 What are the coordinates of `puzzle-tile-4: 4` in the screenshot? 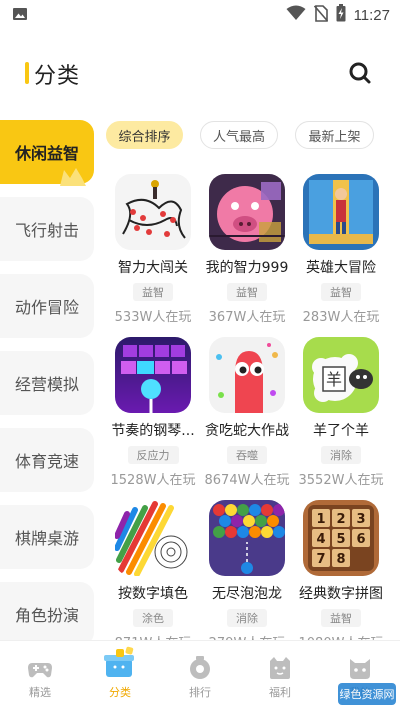 It's located at (320, 539).